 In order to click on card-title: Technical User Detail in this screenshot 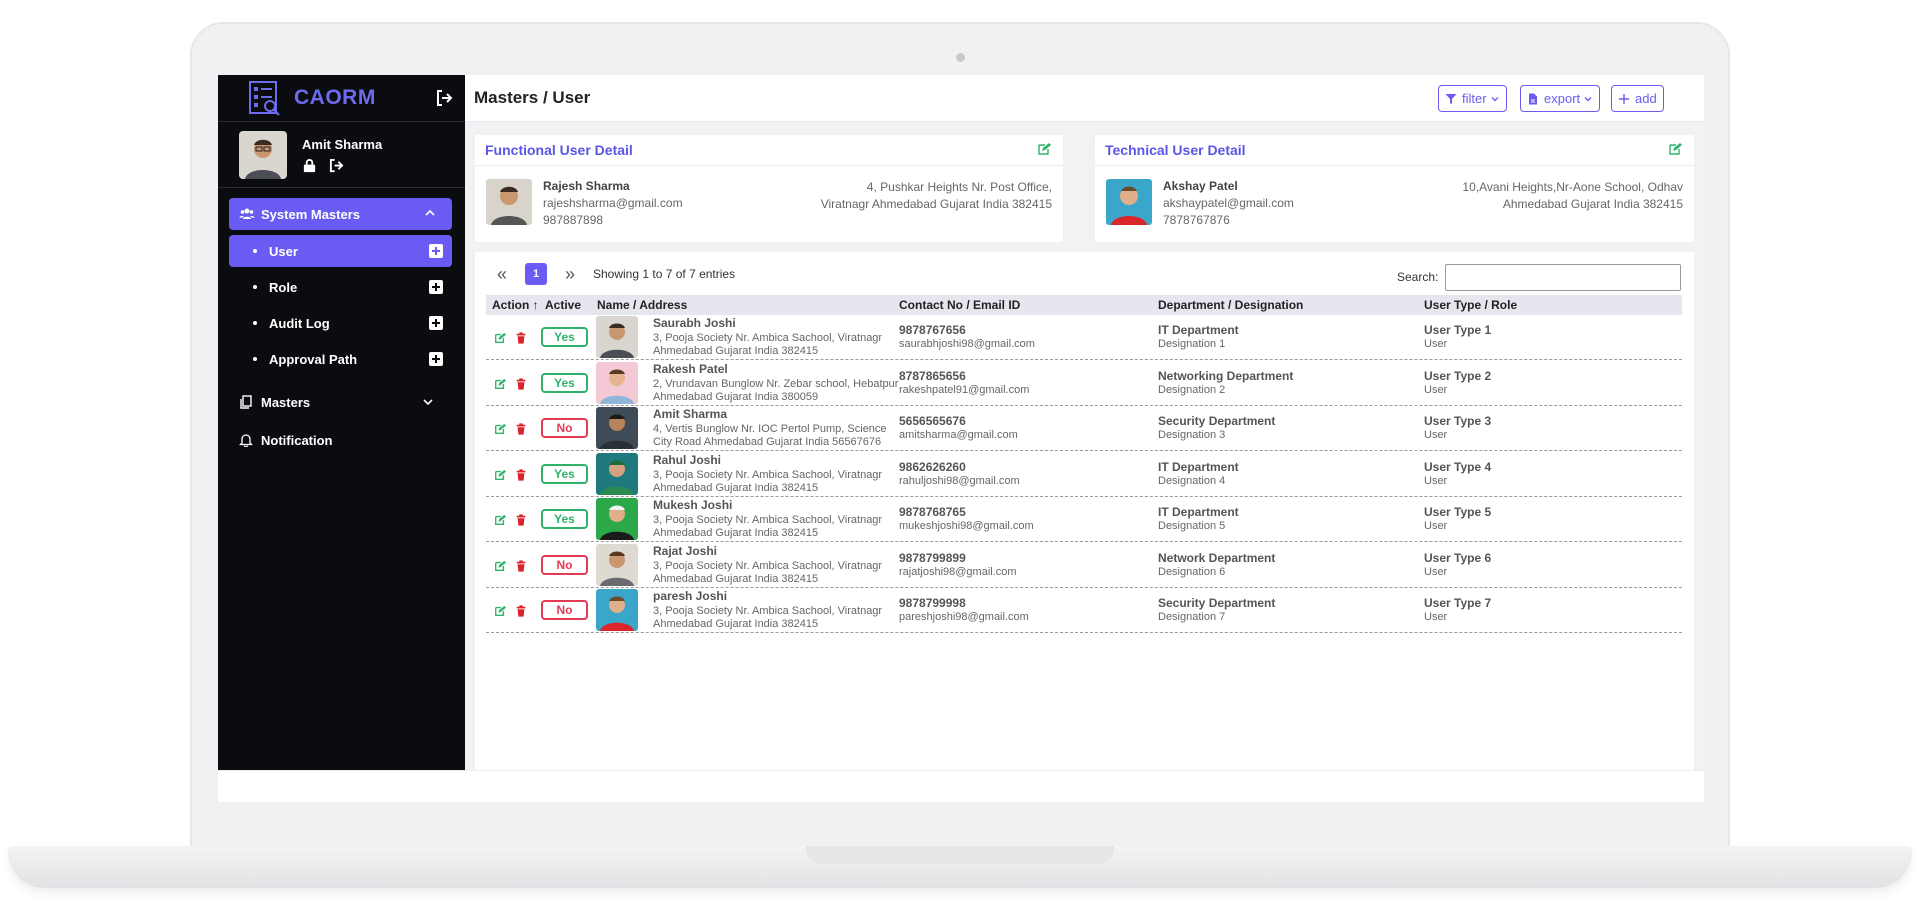, I will do `click(1175, 150)`.